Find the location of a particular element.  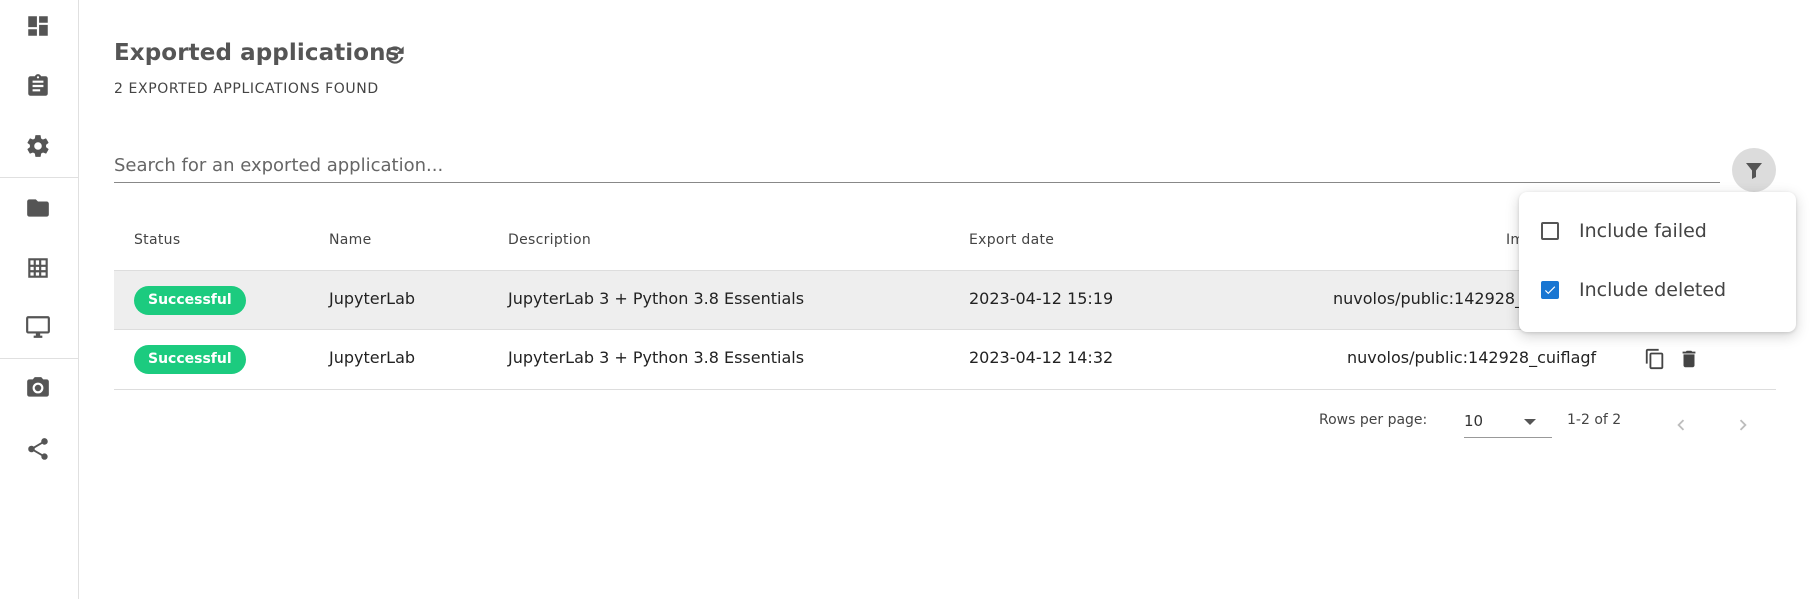

folder-icon is located at coordinates (38, 208).